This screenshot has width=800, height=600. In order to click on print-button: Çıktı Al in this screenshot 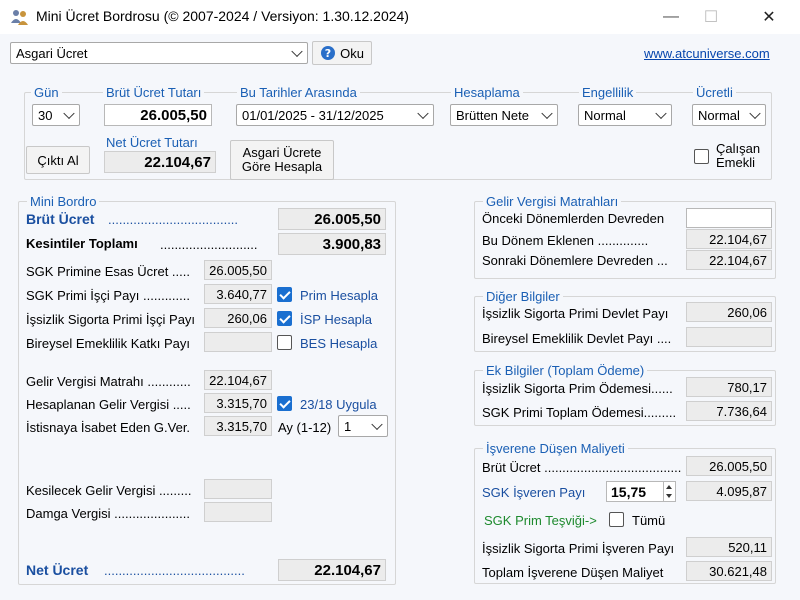, I will do `click(58, 160)`.